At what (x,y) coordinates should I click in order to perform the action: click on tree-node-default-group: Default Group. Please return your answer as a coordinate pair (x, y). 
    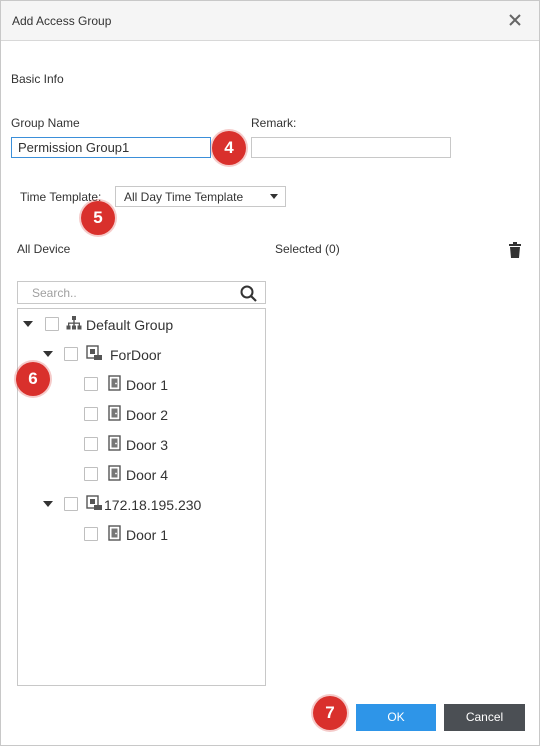
    Looking at the image, I should click on (141, 325).